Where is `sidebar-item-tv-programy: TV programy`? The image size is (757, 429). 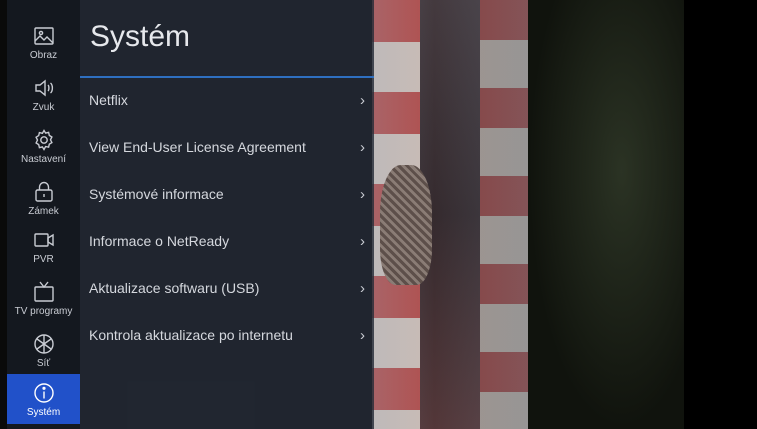 sidebar-item-tv-programy: TV programy is located at coordinates (43, 298).